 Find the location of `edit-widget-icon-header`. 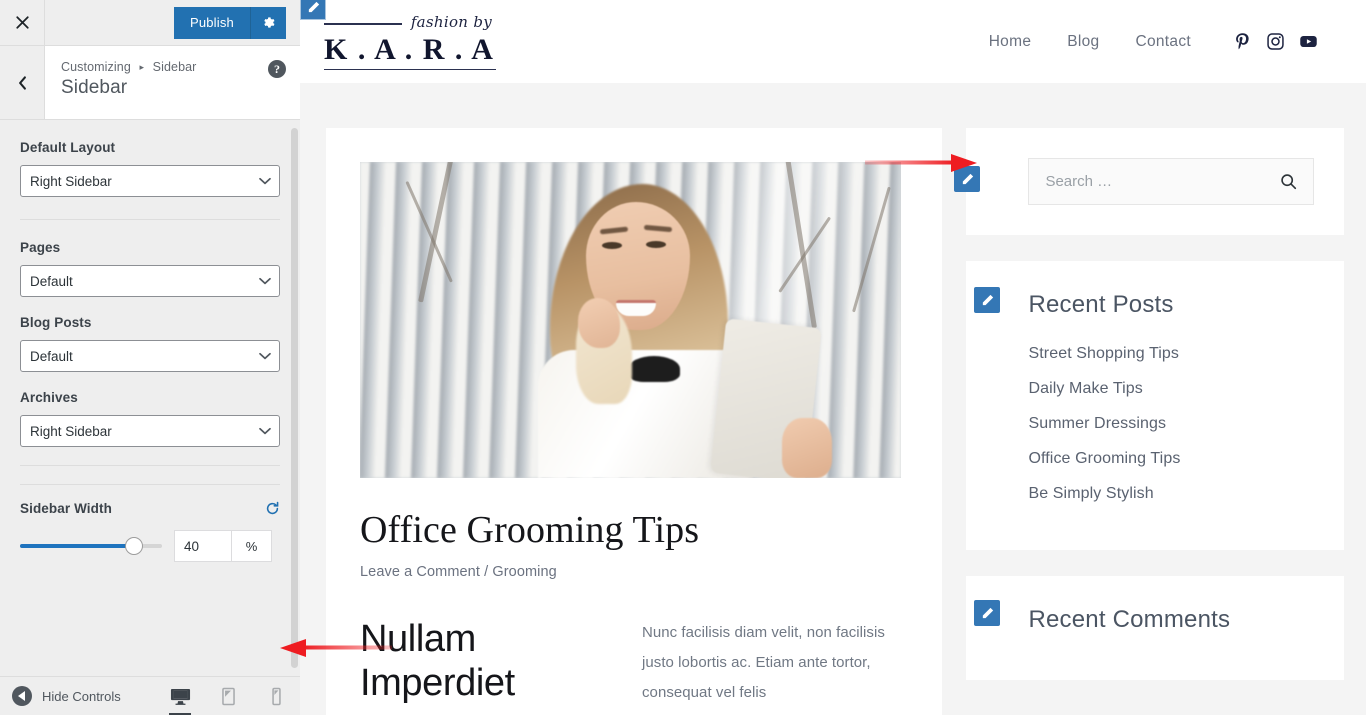

edit-widget-icon-header is located at coordinates (313, 10).